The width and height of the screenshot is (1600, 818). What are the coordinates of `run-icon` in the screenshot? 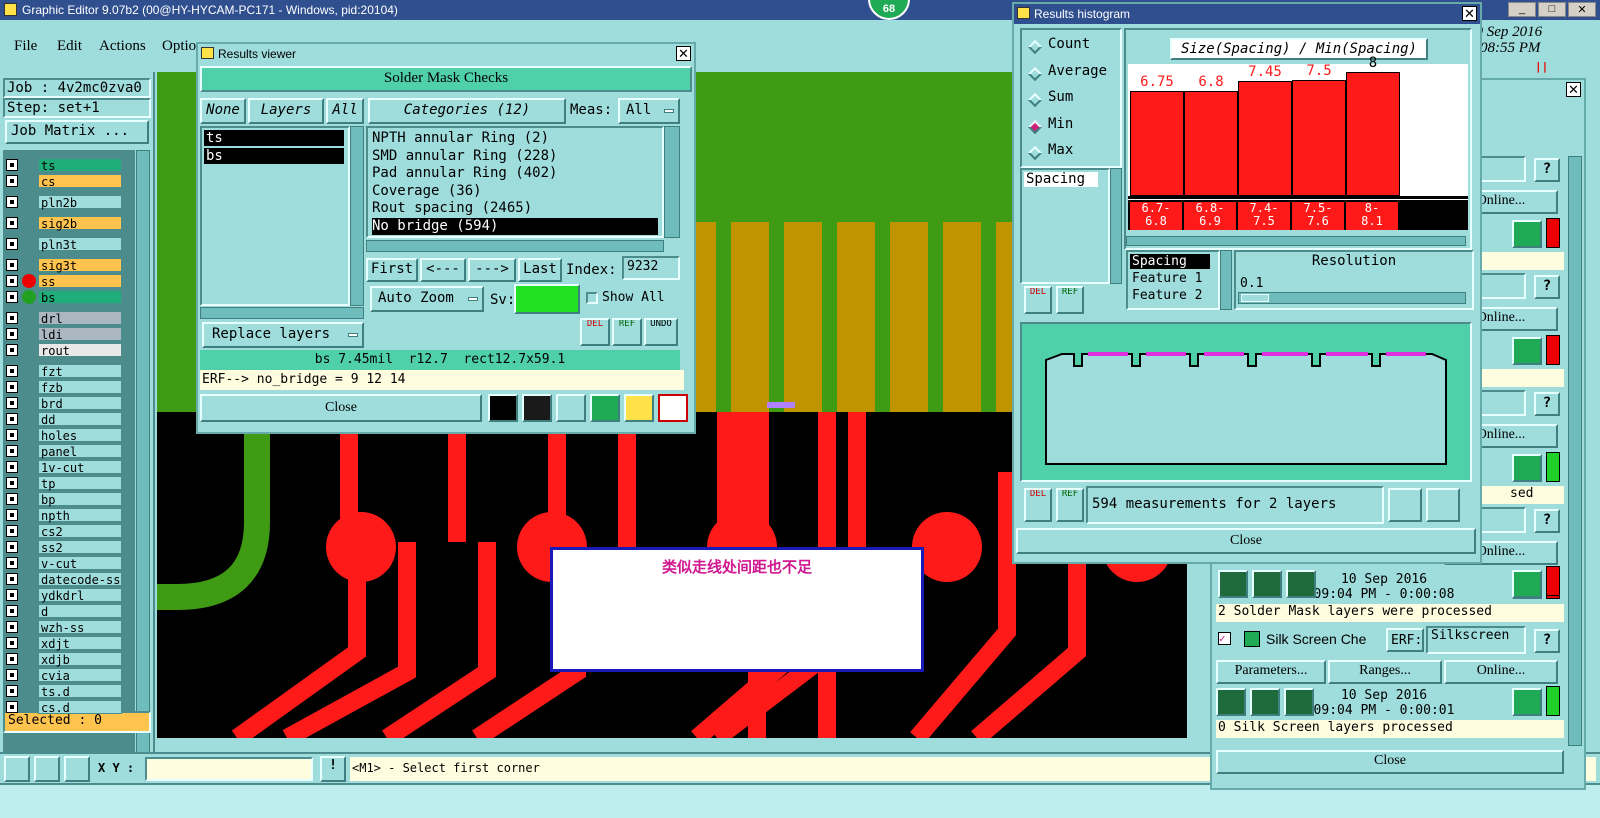 It's located at (1231, 702).